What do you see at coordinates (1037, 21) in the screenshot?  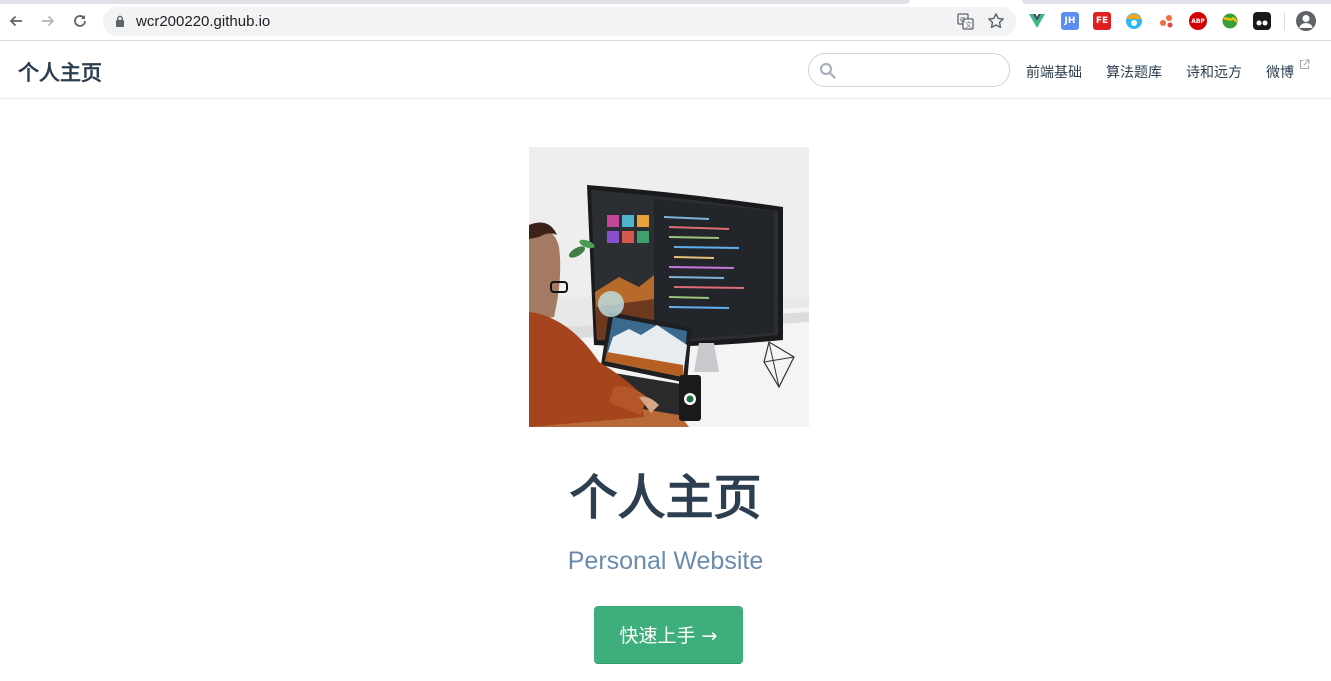 I see `vue-devtools-icon` at bounding box center [1037, 21].